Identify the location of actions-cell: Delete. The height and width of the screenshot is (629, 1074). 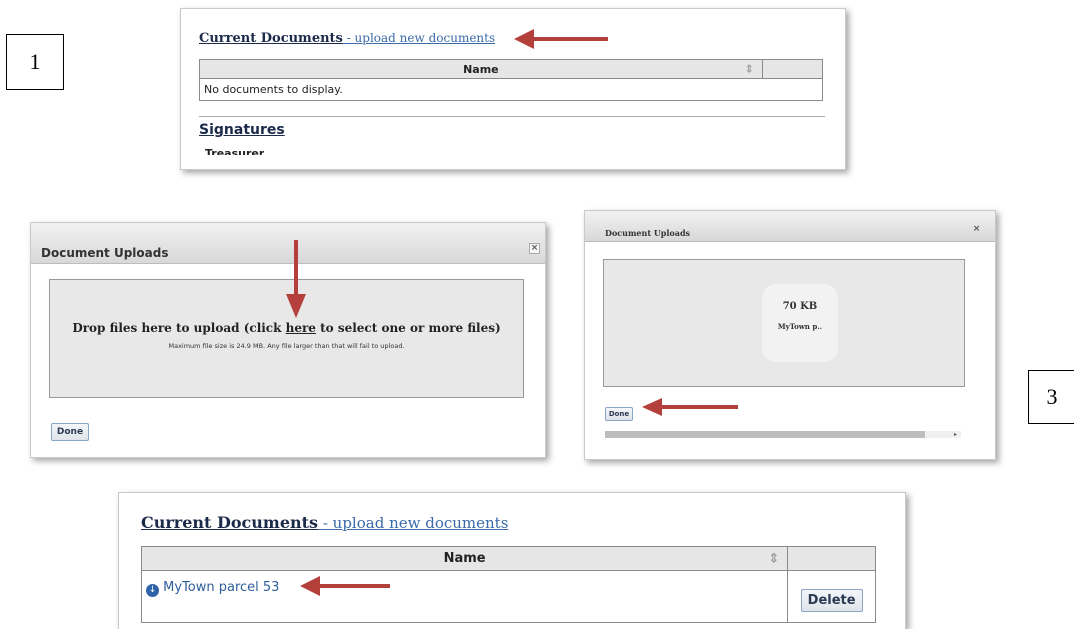
(831, 596).